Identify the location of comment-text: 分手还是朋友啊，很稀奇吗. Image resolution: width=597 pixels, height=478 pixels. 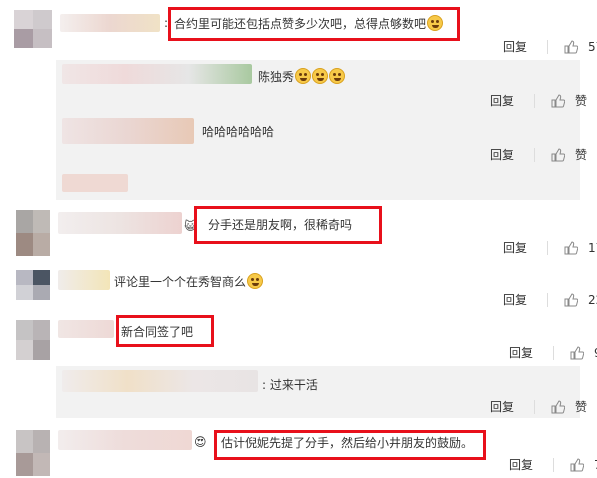
(280, 225).